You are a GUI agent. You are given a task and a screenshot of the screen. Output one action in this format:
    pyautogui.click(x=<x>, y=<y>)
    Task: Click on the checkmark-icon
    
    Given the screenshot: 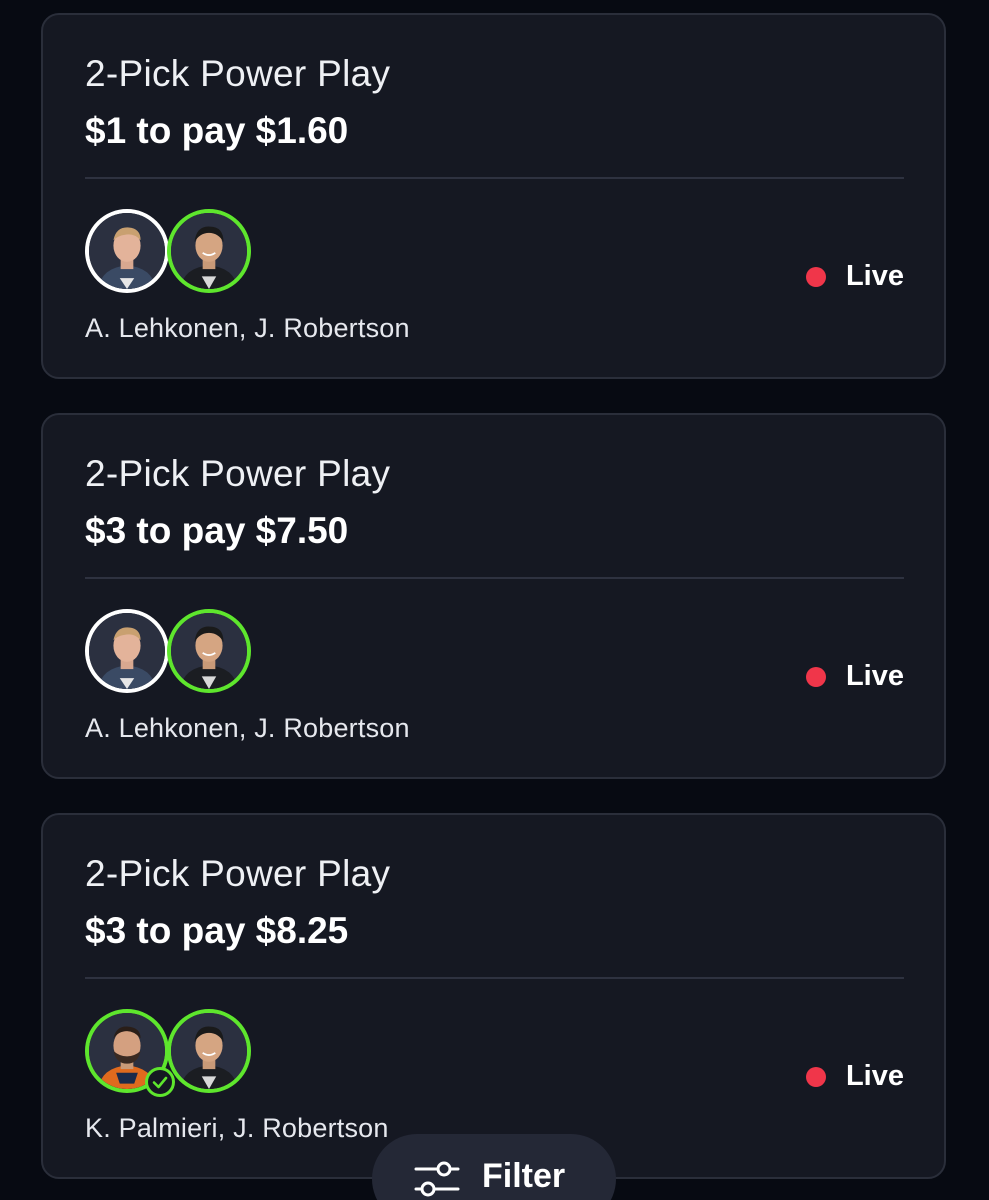 What is the action you would take?
    pyautogui.click(x=160, y=1082)
    